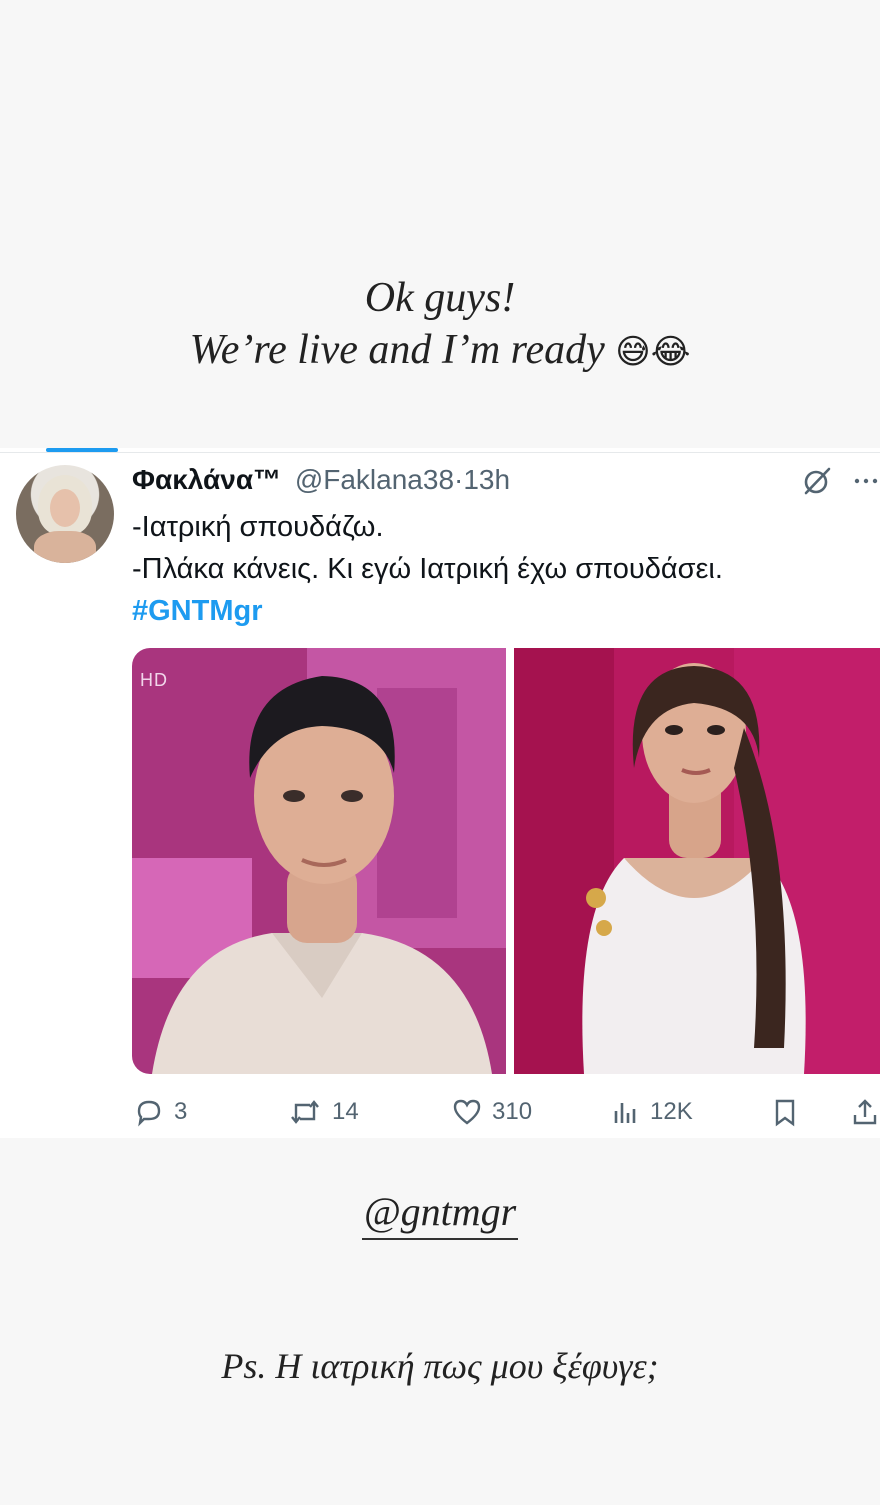 This screenshot has height=1505, width=880. What do you see at coordinates (440, 298) in the screenshot?
I see `caption-line-1: Ok guys!` at bounding box center [440, 298].